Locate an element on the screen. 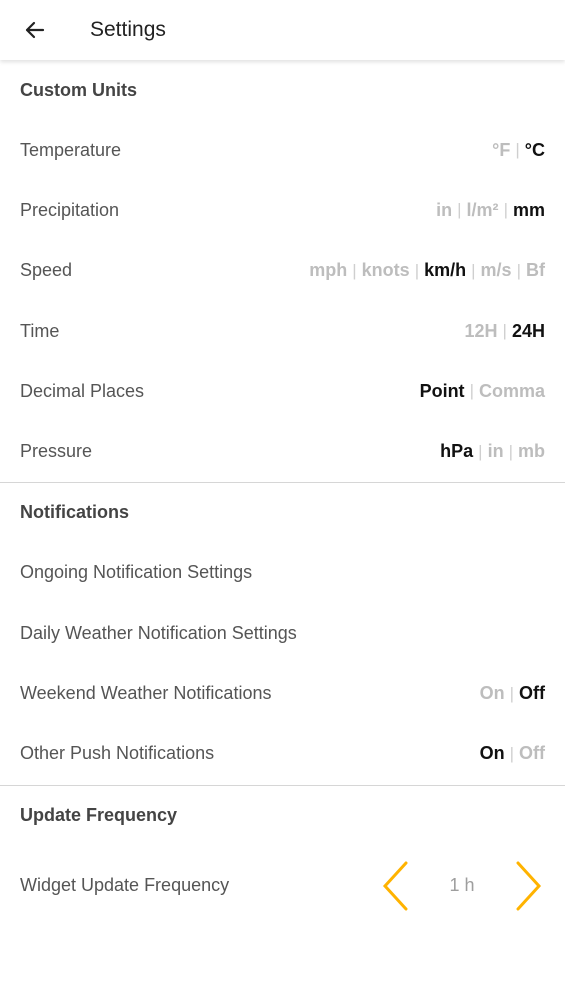  increase-frequency-button is located at coordinates (528, 886).